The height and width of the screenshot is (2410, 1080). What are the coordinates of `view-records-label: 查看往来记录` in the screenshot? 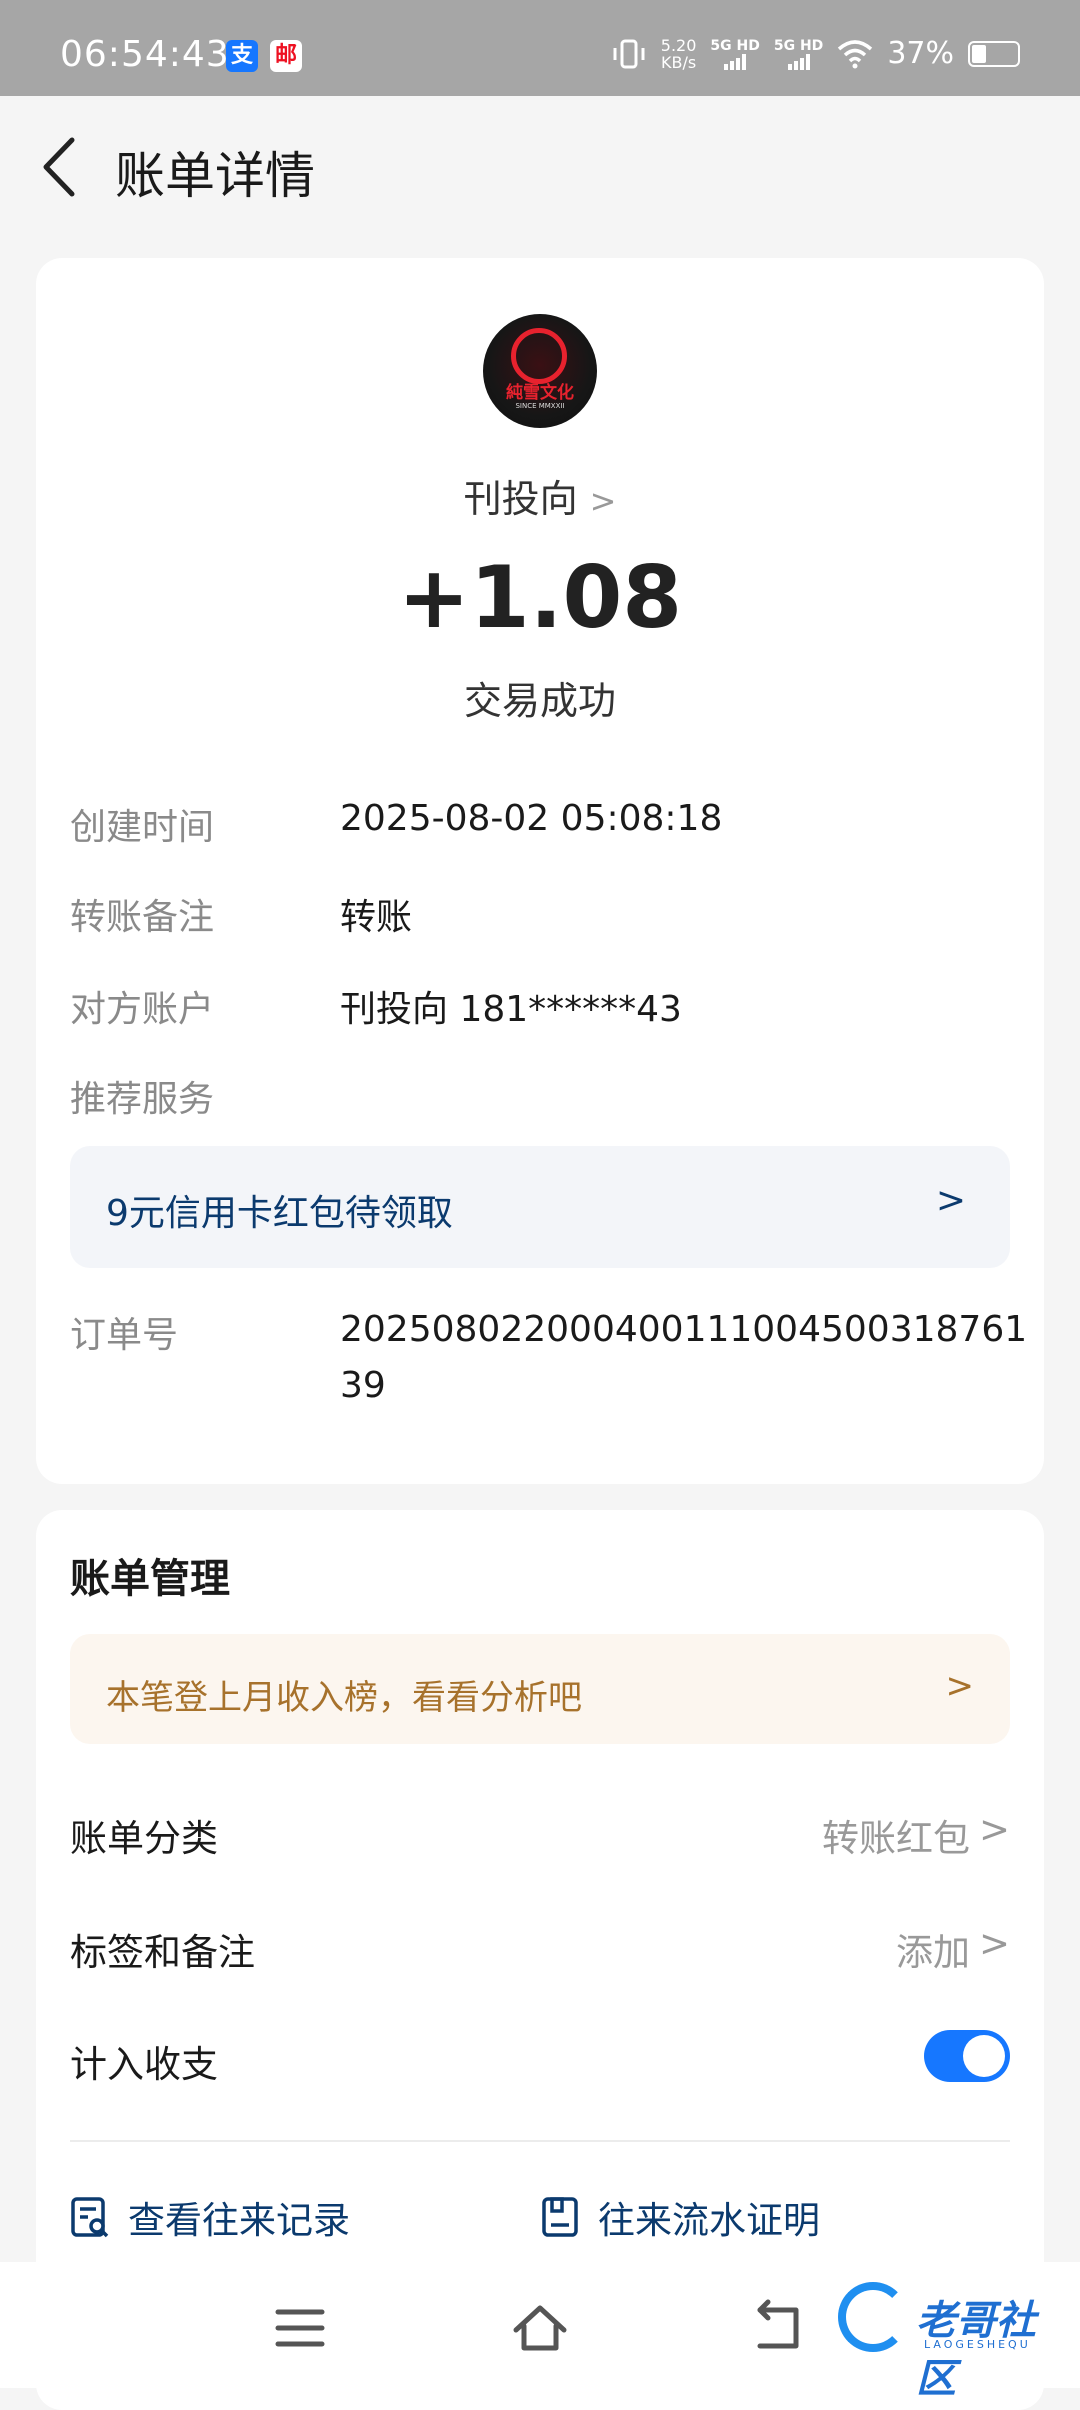 It's located at (239, 2220).